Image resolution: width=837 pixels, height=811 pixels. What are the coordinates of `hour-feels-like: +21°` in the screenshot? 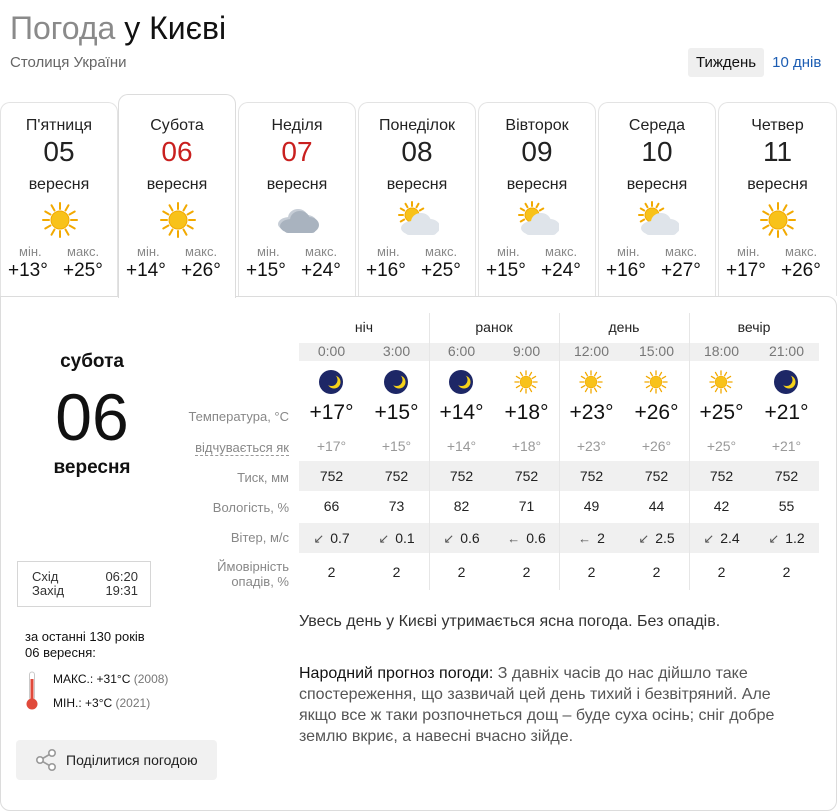 It's located at (786, 446).